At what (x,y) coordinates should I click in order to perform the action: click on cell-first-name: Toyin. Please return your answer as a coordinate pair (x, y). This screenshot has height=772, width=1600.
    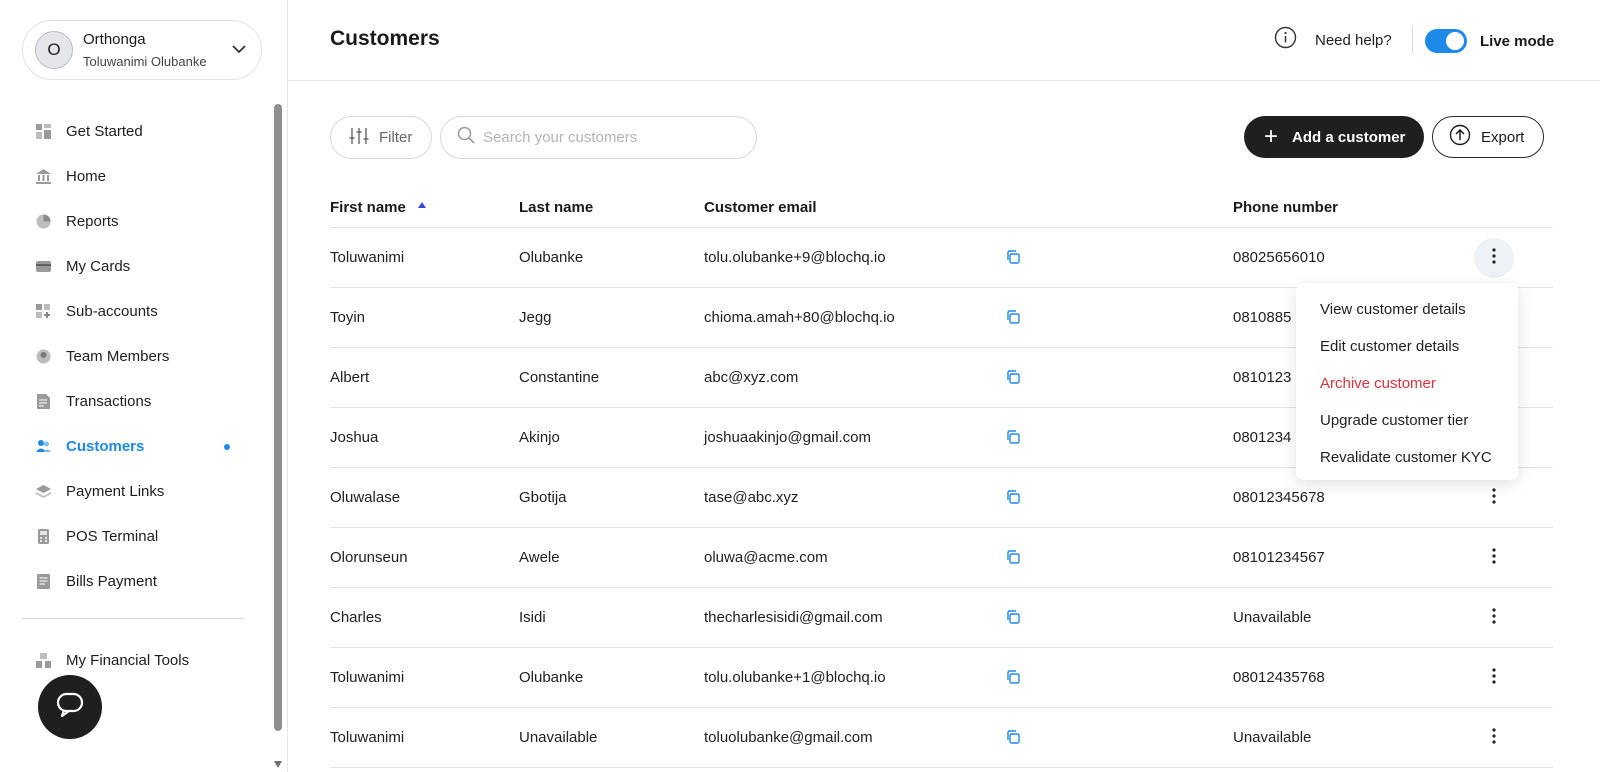
    Looking at the image, I should click on (348, 317).